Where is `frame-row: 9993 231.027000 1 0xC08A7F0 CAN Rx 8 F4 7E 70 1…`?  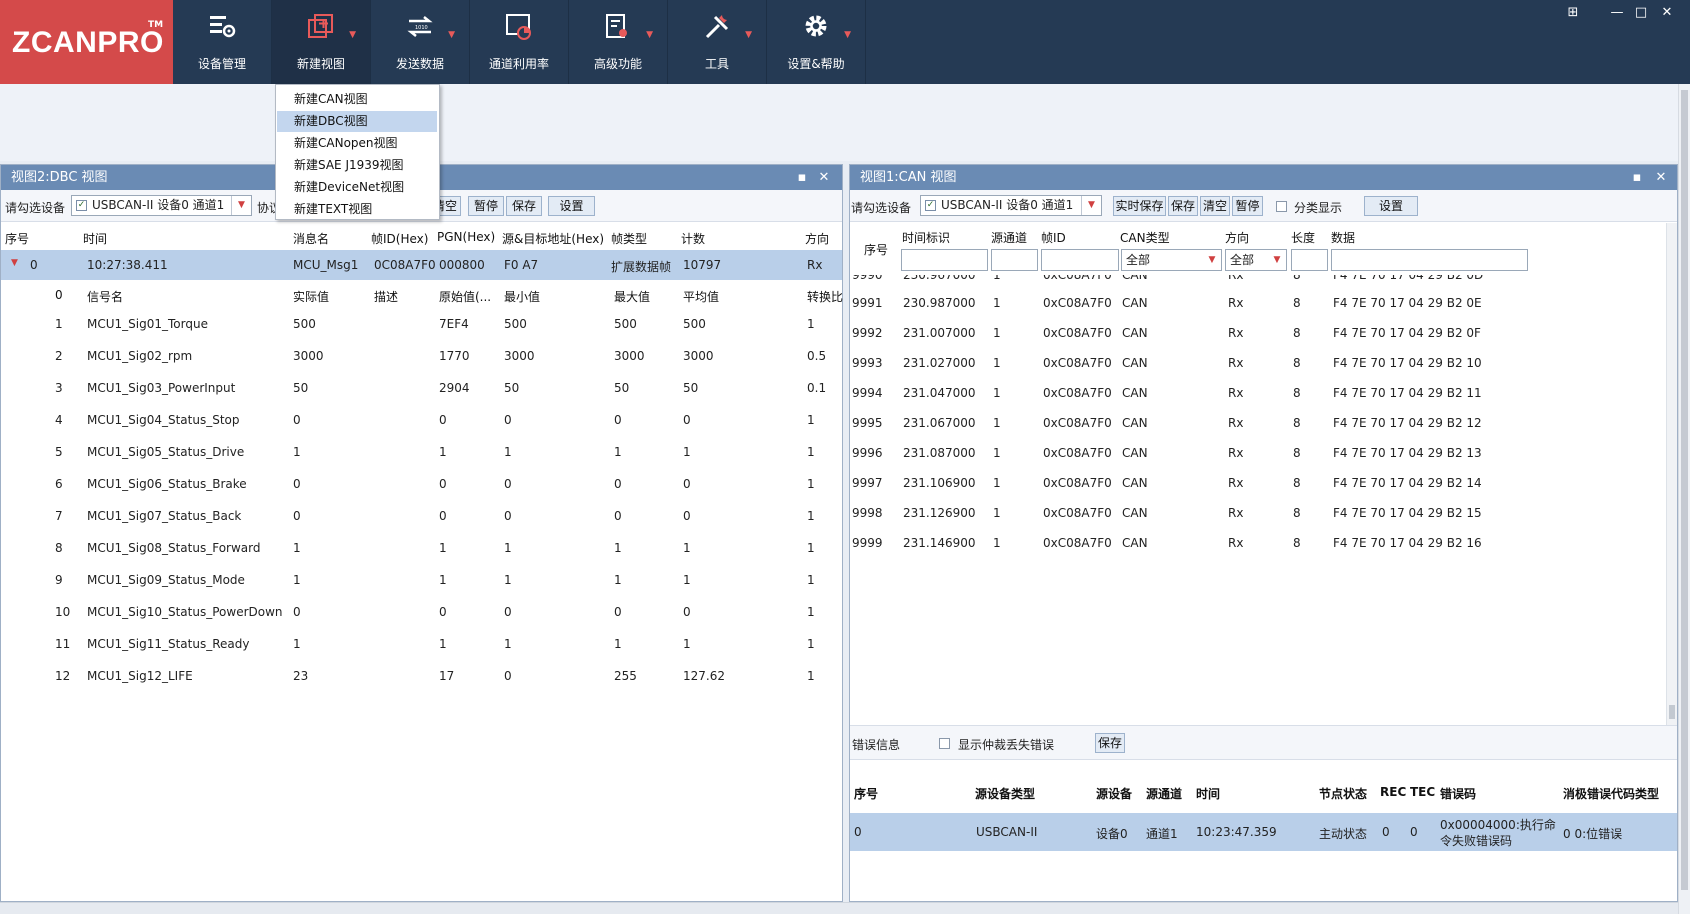
frame-row: 9993 231.027000 1 0xC08A7F0 CAN Rx 8 F4 7E 70 1… is located at coordinates (1258, 364).